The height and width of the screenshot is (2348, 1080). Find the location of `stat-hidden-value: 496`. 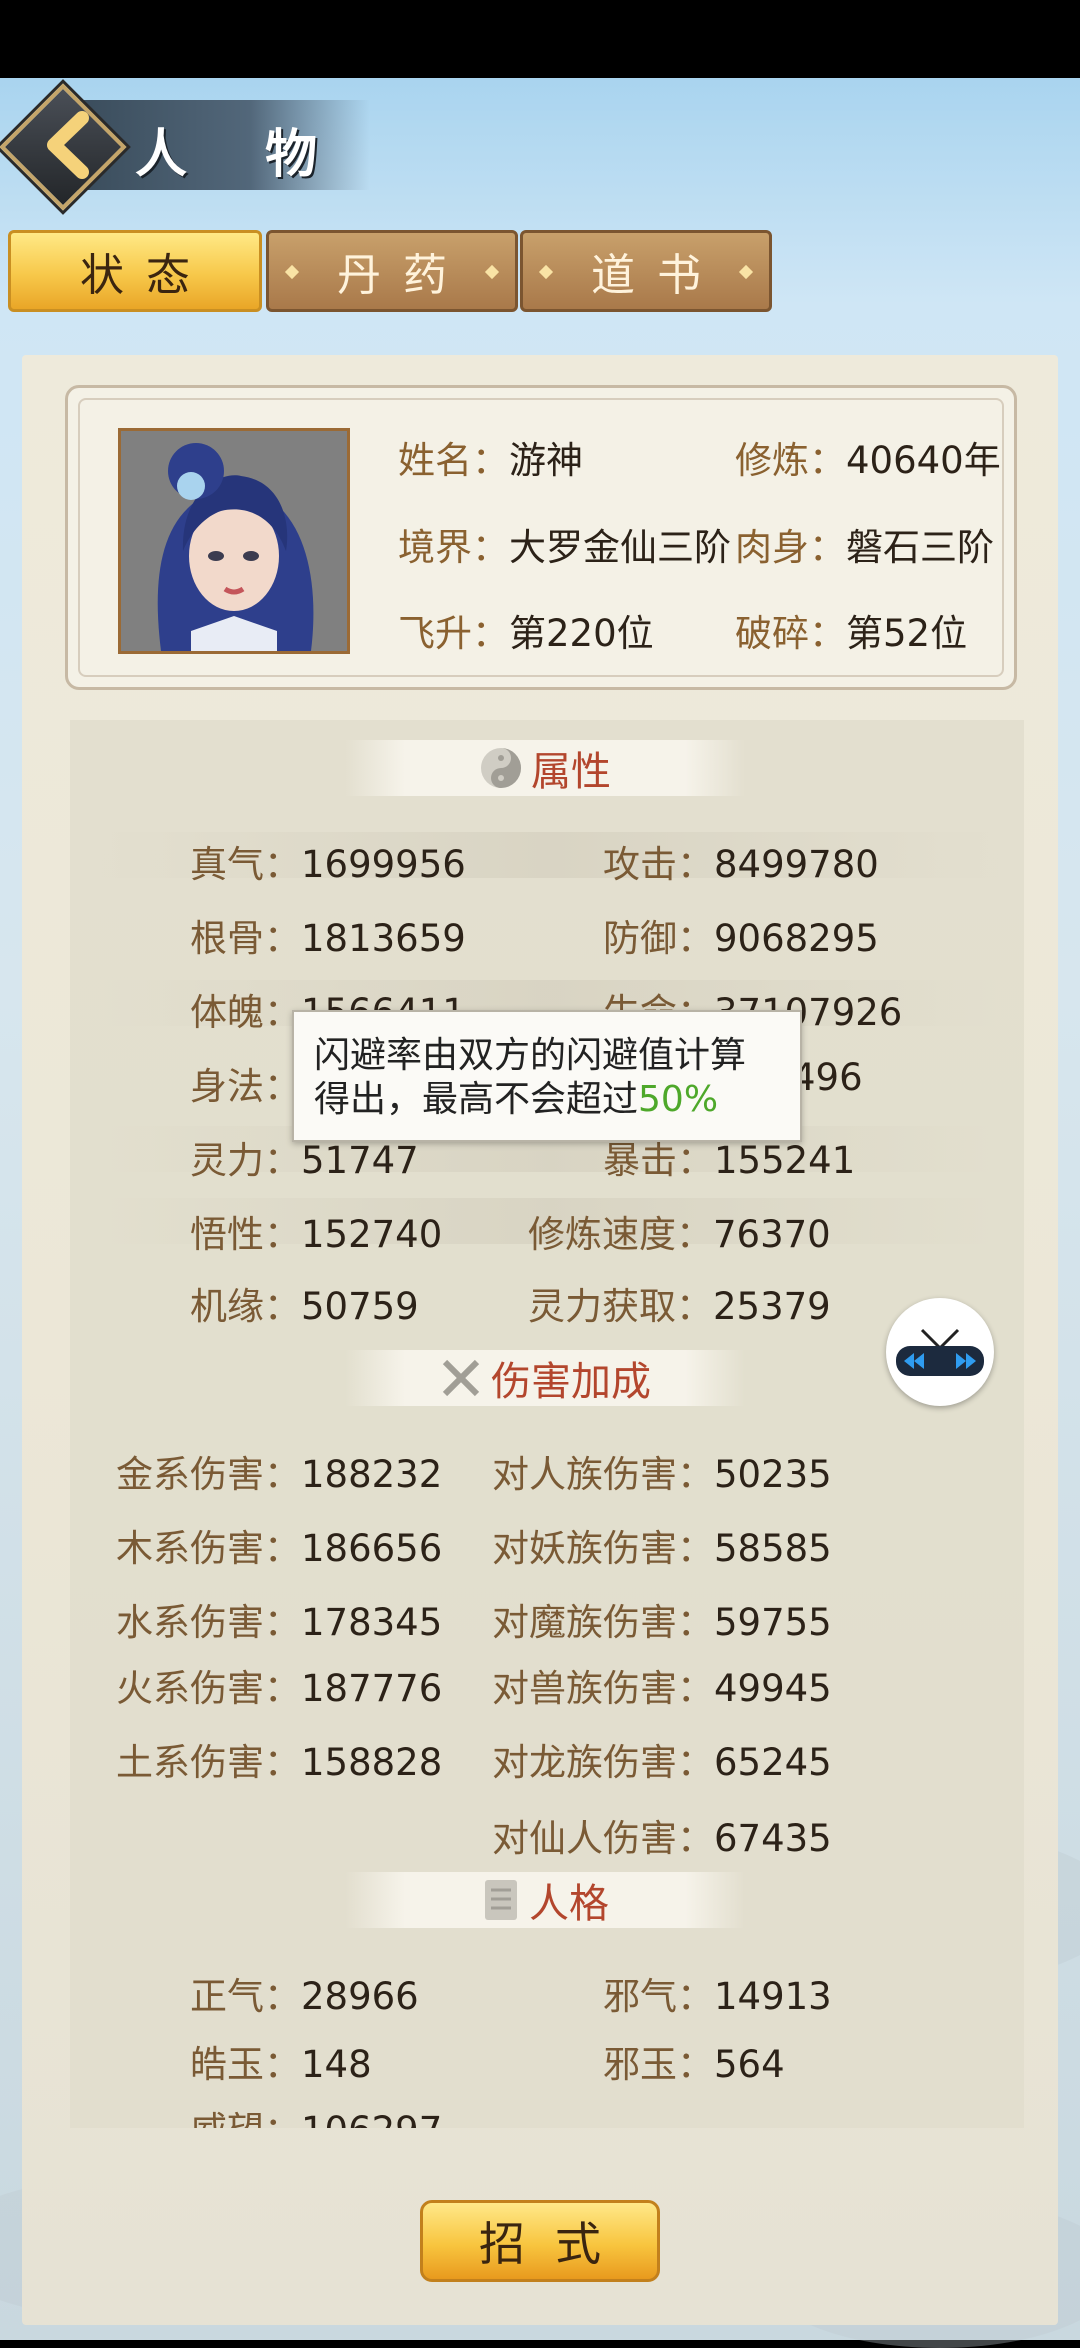

stat-hidden-value: 496 is located at coordinates (827, 1077).